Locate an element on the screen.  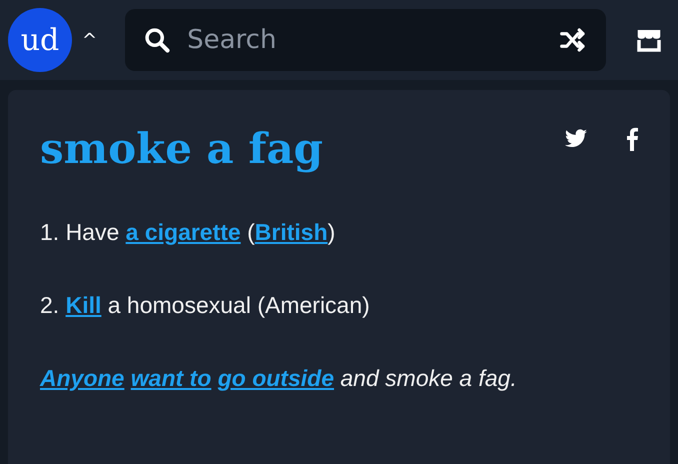
example-sentence: Anyone want to go outside and smoke a fag. is located at coordinates (279, 378).